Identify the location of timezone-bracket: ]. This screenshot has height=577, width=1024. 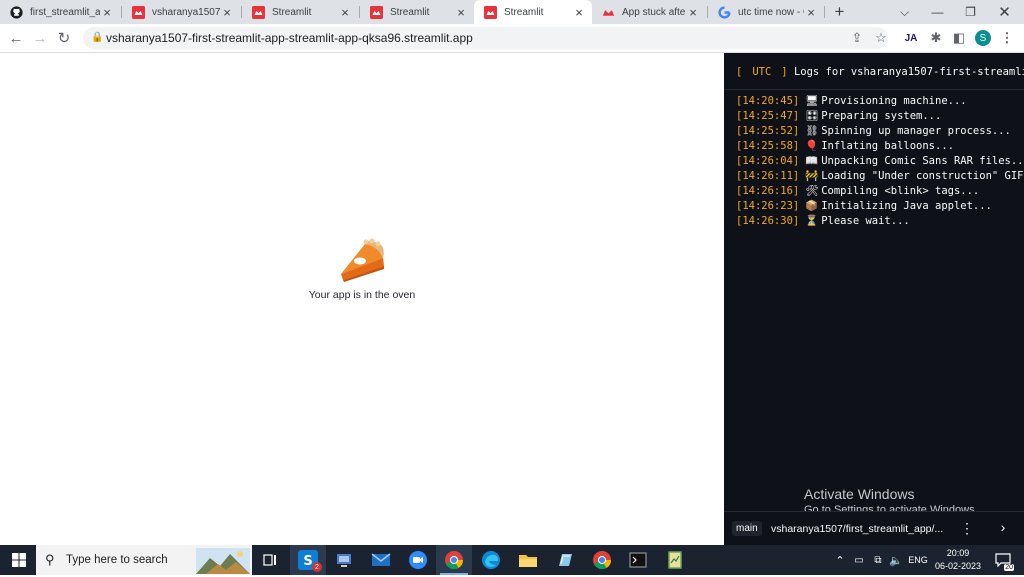
(784, 72).